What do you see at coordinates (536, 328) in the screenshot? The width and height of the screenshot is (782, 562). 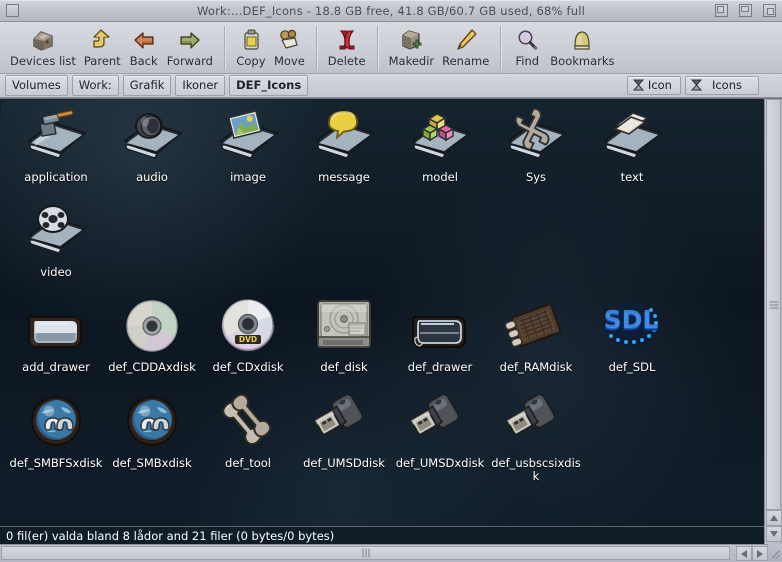 I see `ram-chip-icon` at bounding box center [536, 328].